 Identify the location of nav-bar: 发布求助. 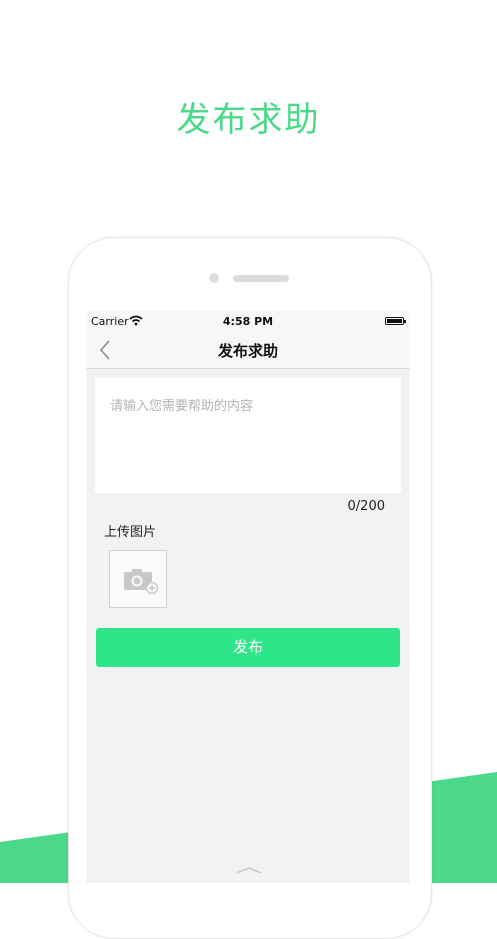
(248, 350).